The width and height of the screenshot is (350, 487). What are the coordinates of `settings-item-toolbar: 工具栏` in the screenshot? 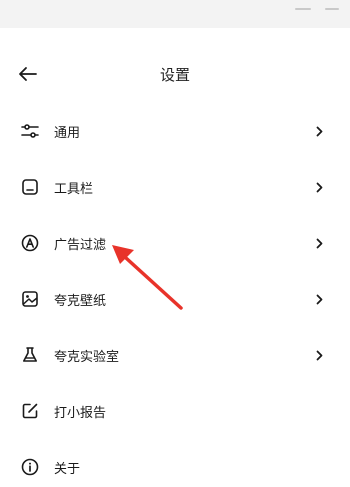 It's located at (175, 187).